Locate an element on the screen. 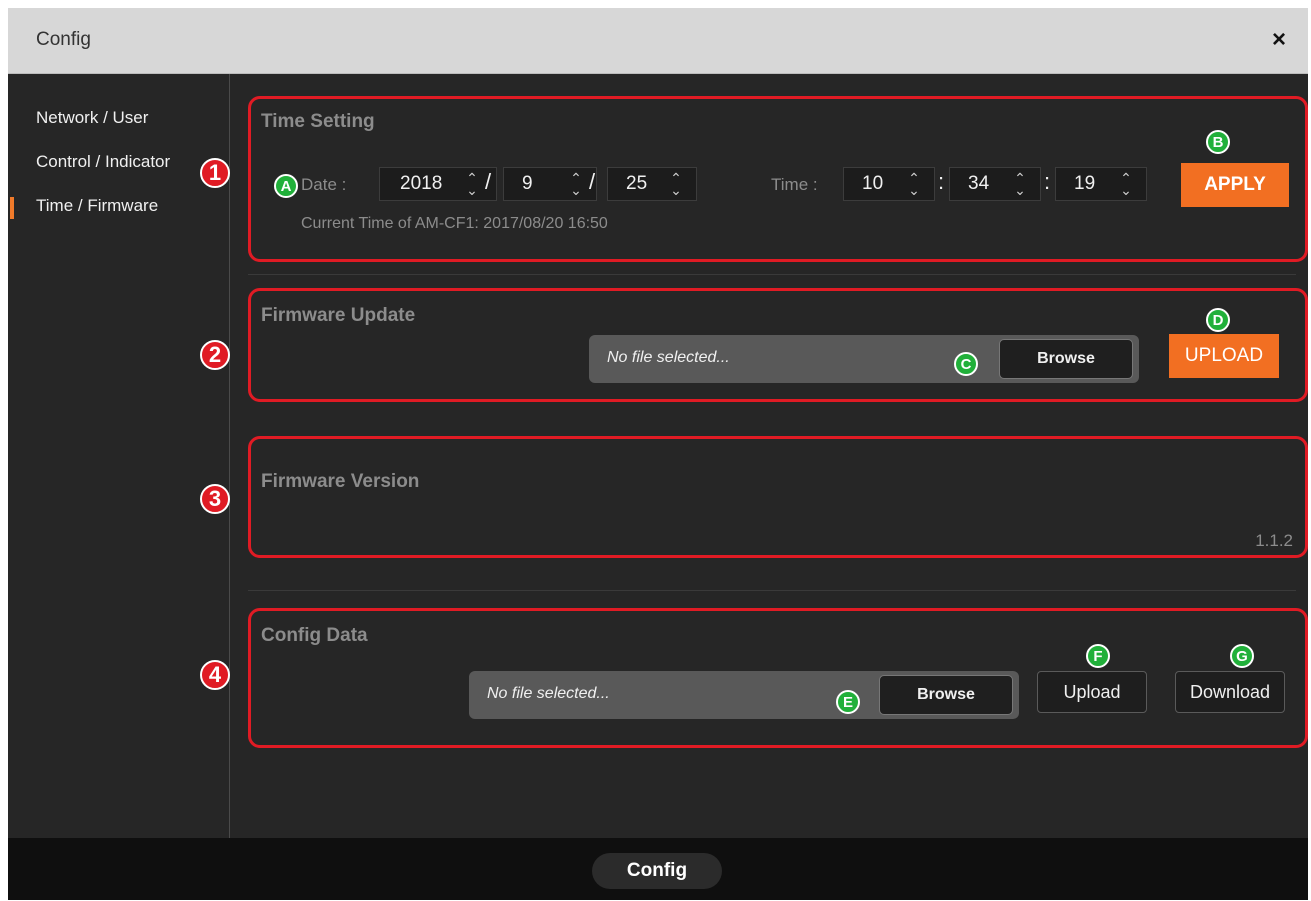 This screenshot has width=1311, height=901. callout-e: E is located at coordinates (848, 702).